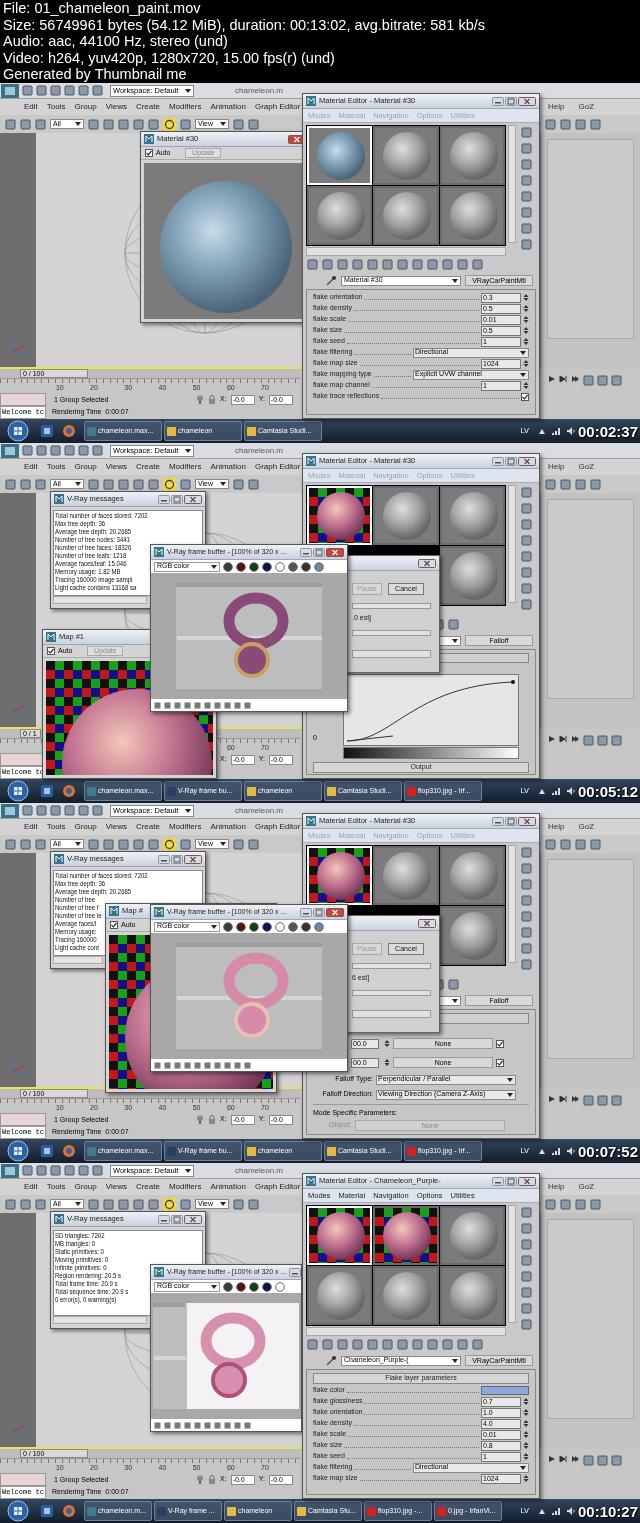 The image size is (640, 1523). What do you see at coordinates (511, 461) in the screenshot?
I see `maximize-icon` at bounding box center [511, 461].